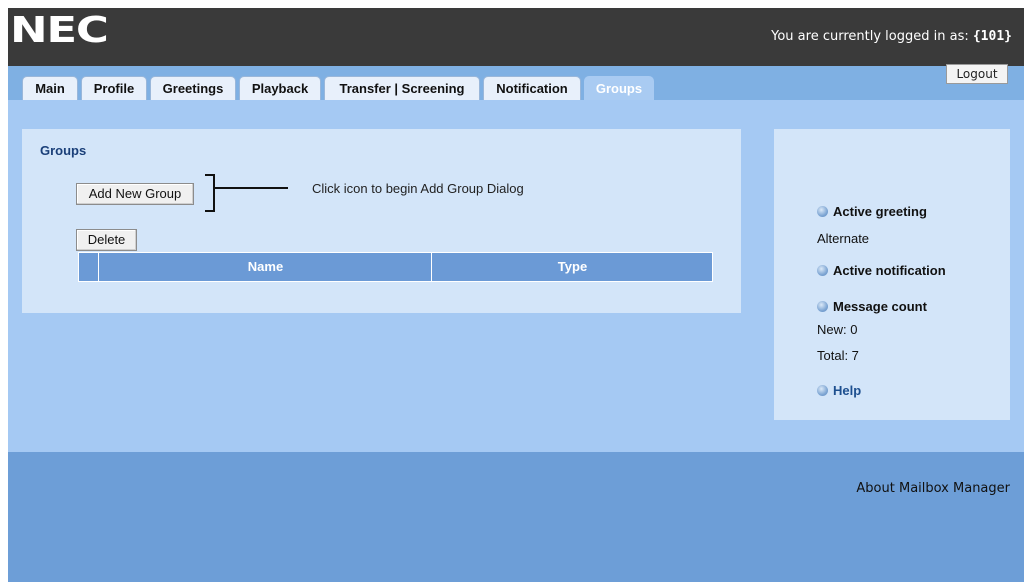 This screenshot has width=1026, height=582. What do you see at coordinates (532, 88) in the screenshot?
I see `tab-notification: Notification` at bounding box center [532, 88].